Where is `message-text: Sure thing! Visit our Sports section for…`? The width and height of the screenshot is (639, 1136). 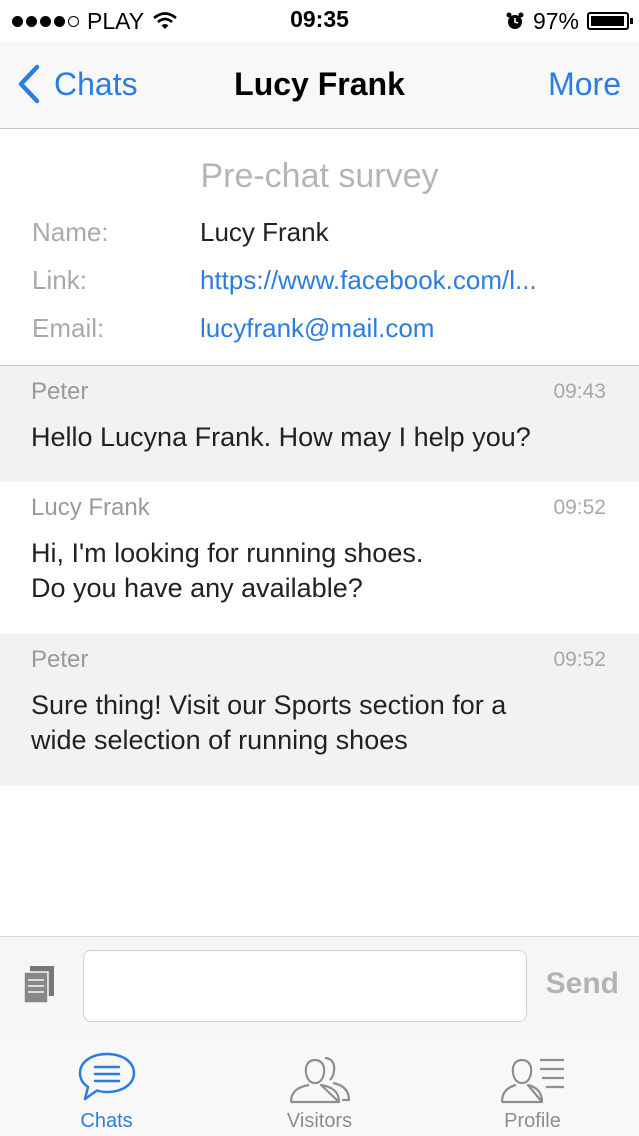
message-text: Sure thing! Visit our Sports section for… is located at coordinates (269, 722).